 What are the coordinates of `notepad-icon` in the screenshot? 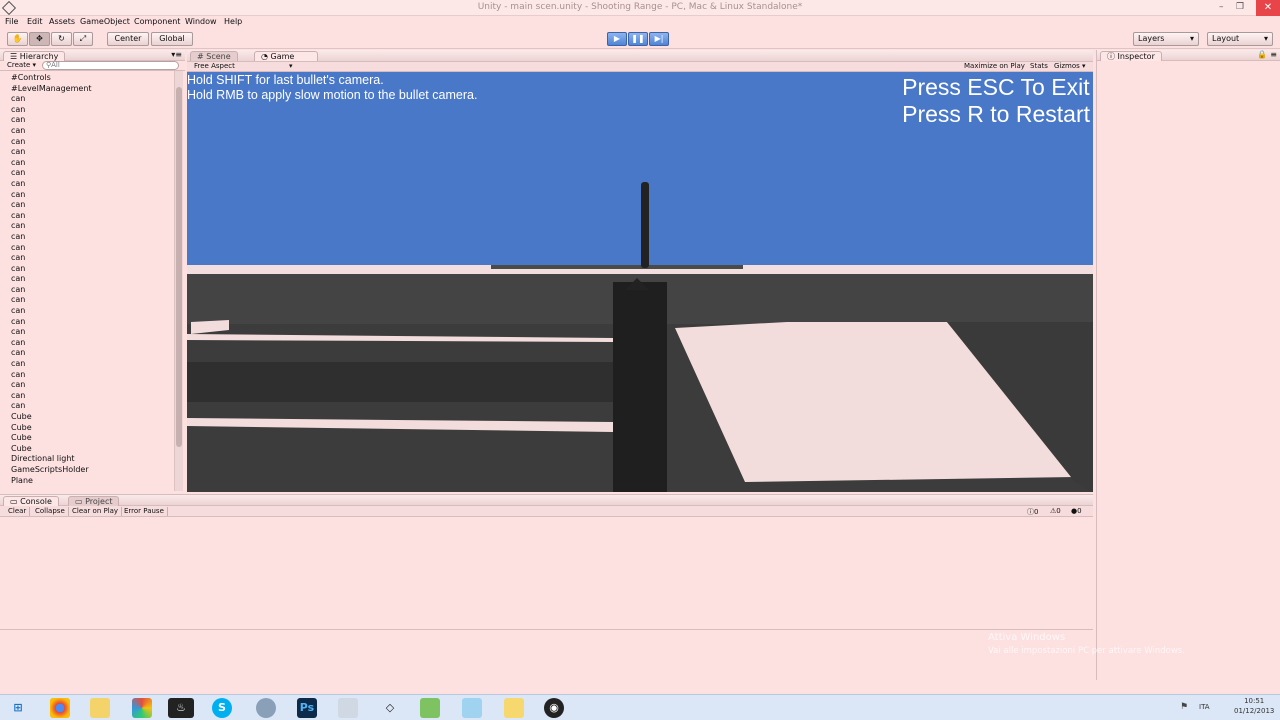 It's located at (348, 708).